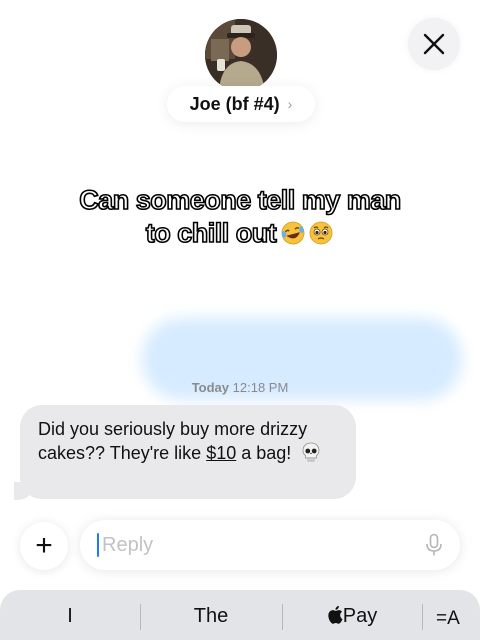 The image size is (480, 640). I want to click on contact-name-pill: Joe (bf #4) ›, so click(241, 104).